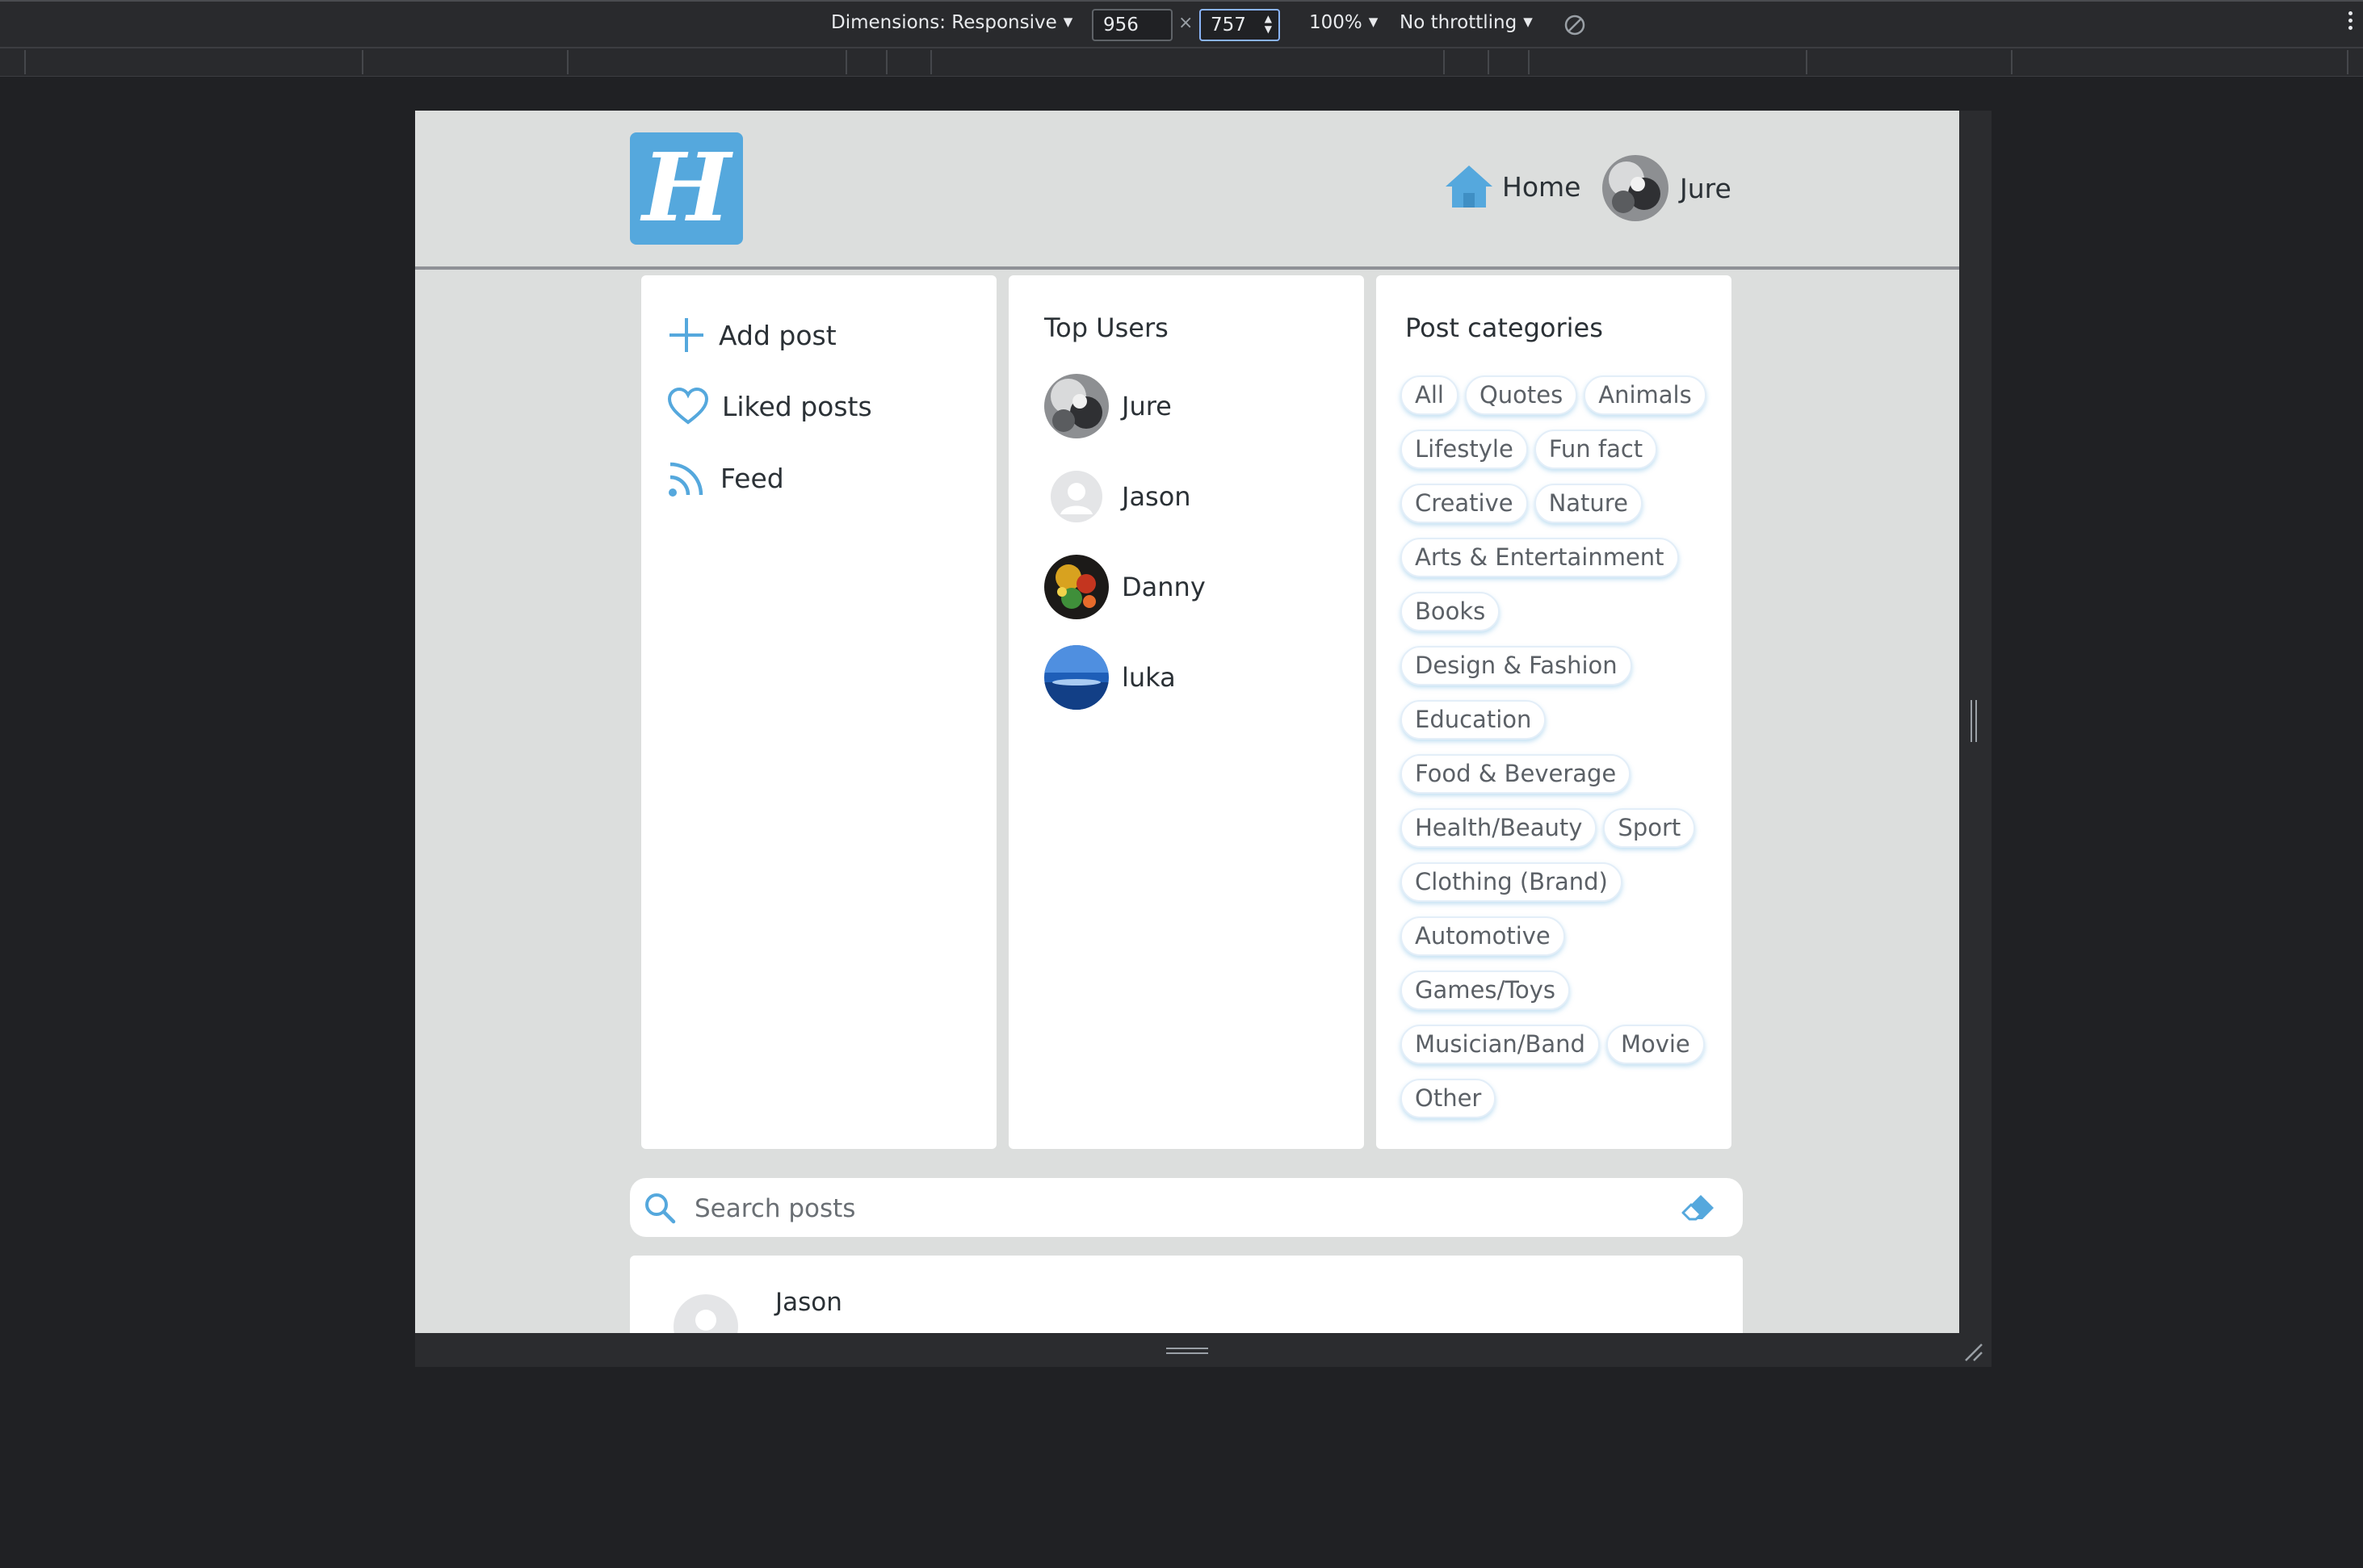 This screenshot has width=2363, height=1568. I want to click on top-user-name: Jason, so click(1156, 496).